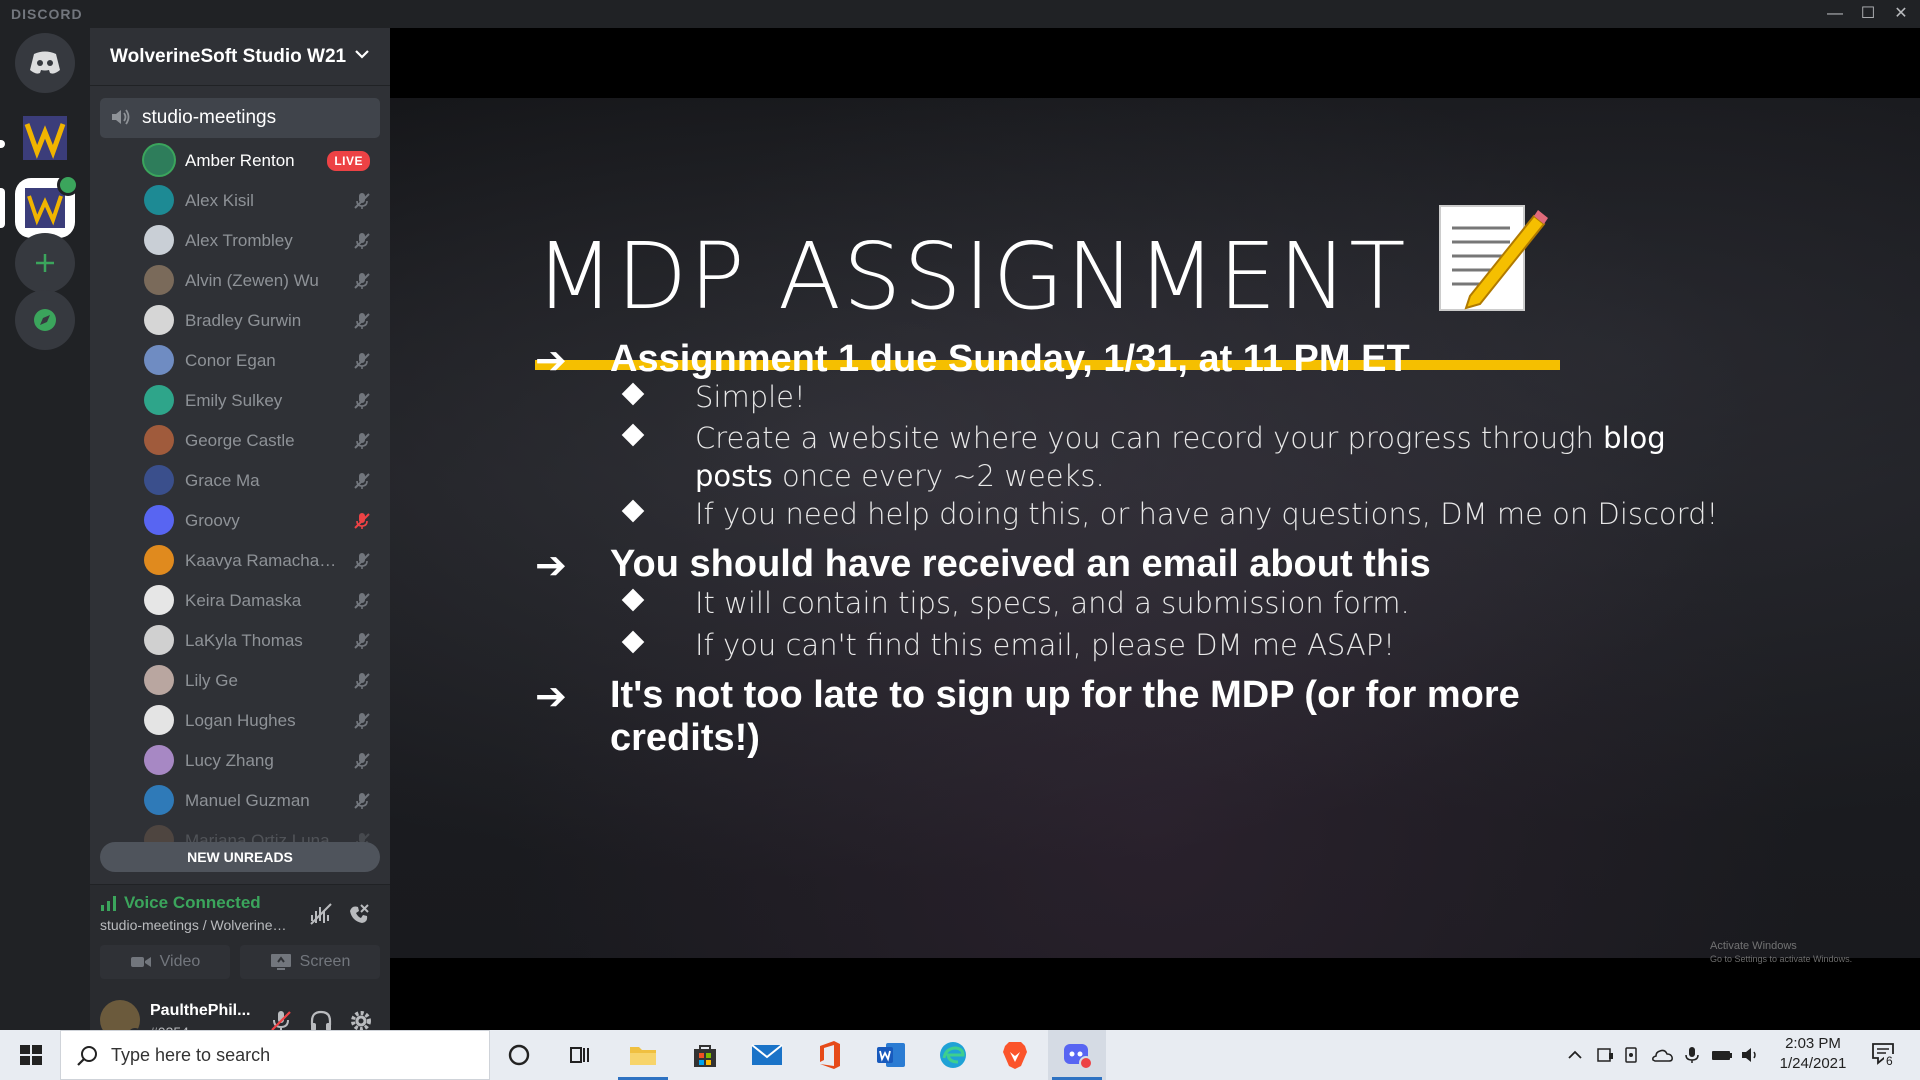 The width and height of the screenshot is (1920, 1080). I want to click on bold-word: posts, so click(734, 476).